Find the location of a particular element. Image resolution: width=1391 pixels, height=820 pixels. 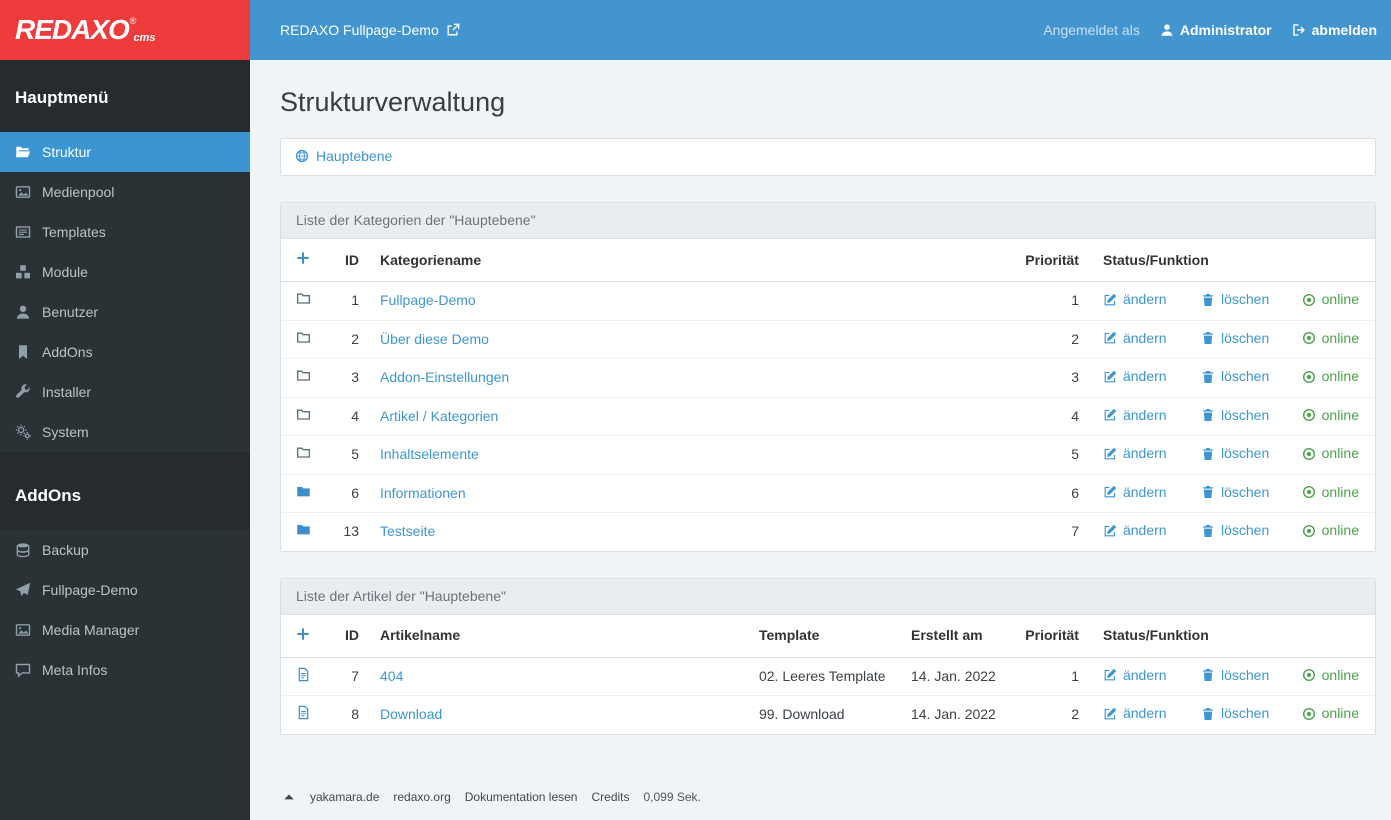

scroll-top-link is located at coordinates (289, 797).